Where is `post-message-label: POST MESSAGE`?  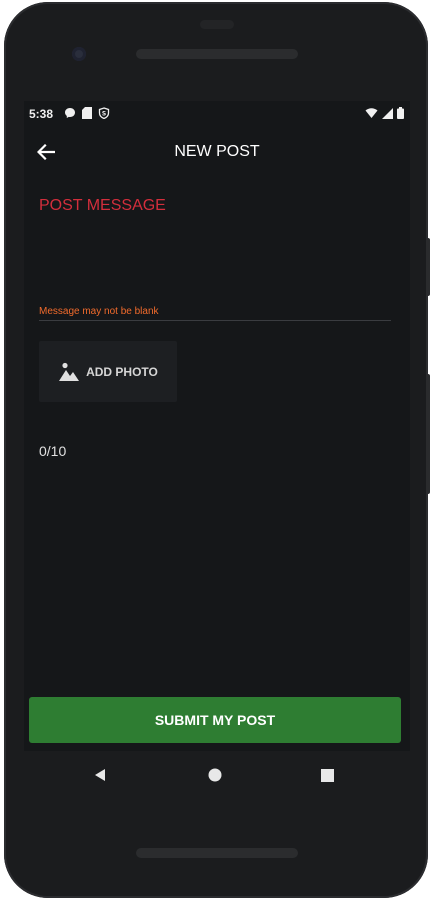 post-message-label: POST MESSAGE is located at coordinates (102, 205).